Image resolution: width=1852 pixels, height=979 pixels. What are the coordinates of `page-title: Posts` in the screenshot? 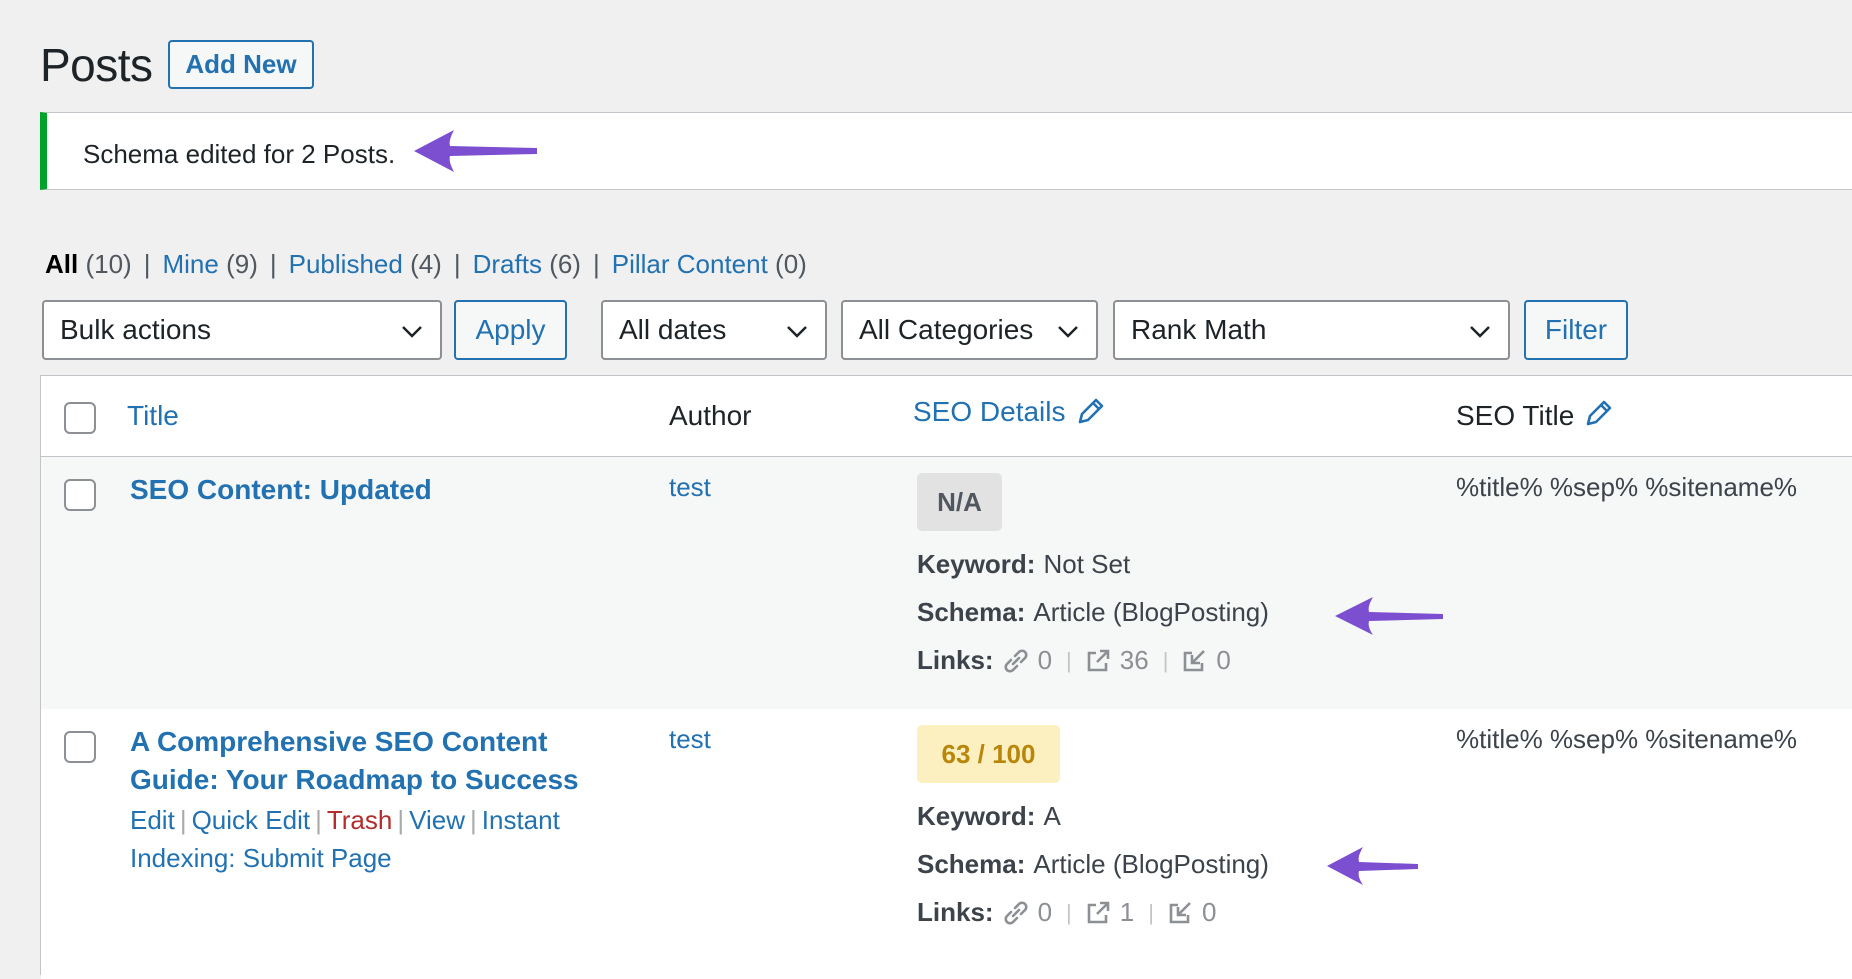 It's located at (96, 65).